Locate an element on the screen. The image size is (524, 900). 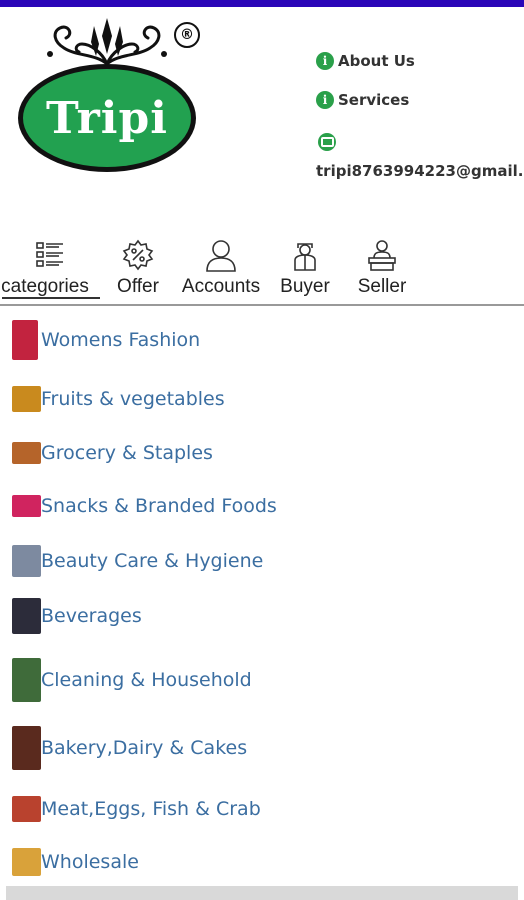
fruits-vegetables-thumb is located at coordinates (26, 399).